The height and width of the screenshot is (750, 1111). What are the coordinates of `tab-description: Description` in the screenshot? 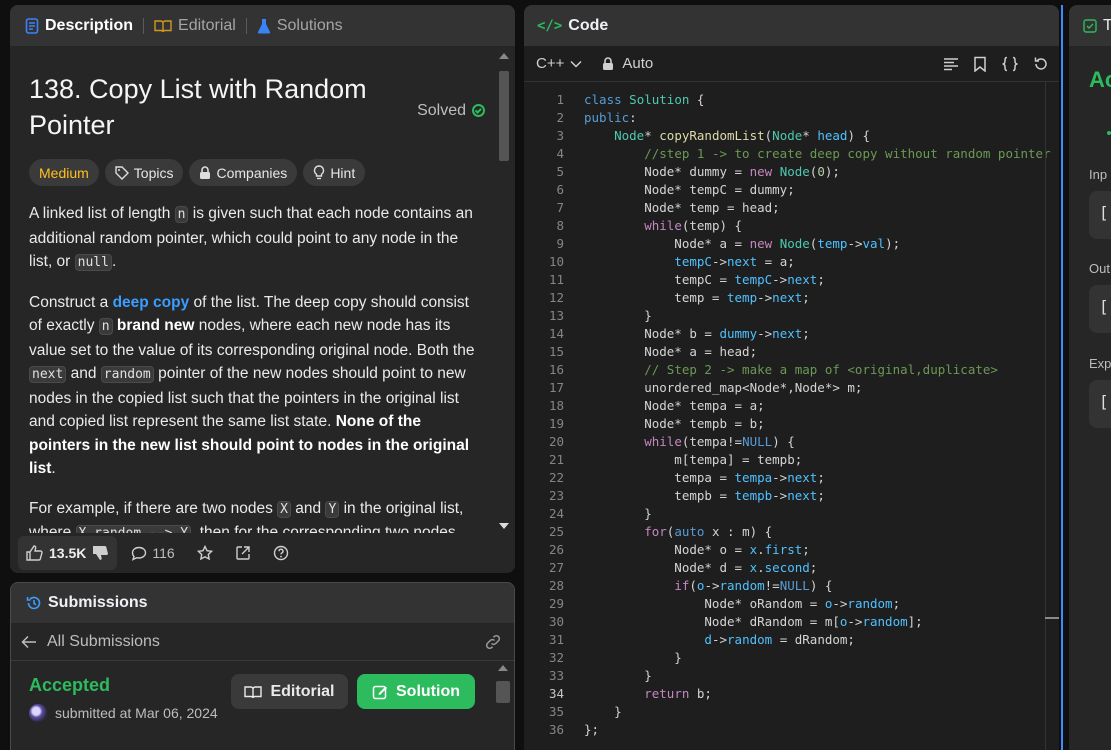 It's located at (84, 26).